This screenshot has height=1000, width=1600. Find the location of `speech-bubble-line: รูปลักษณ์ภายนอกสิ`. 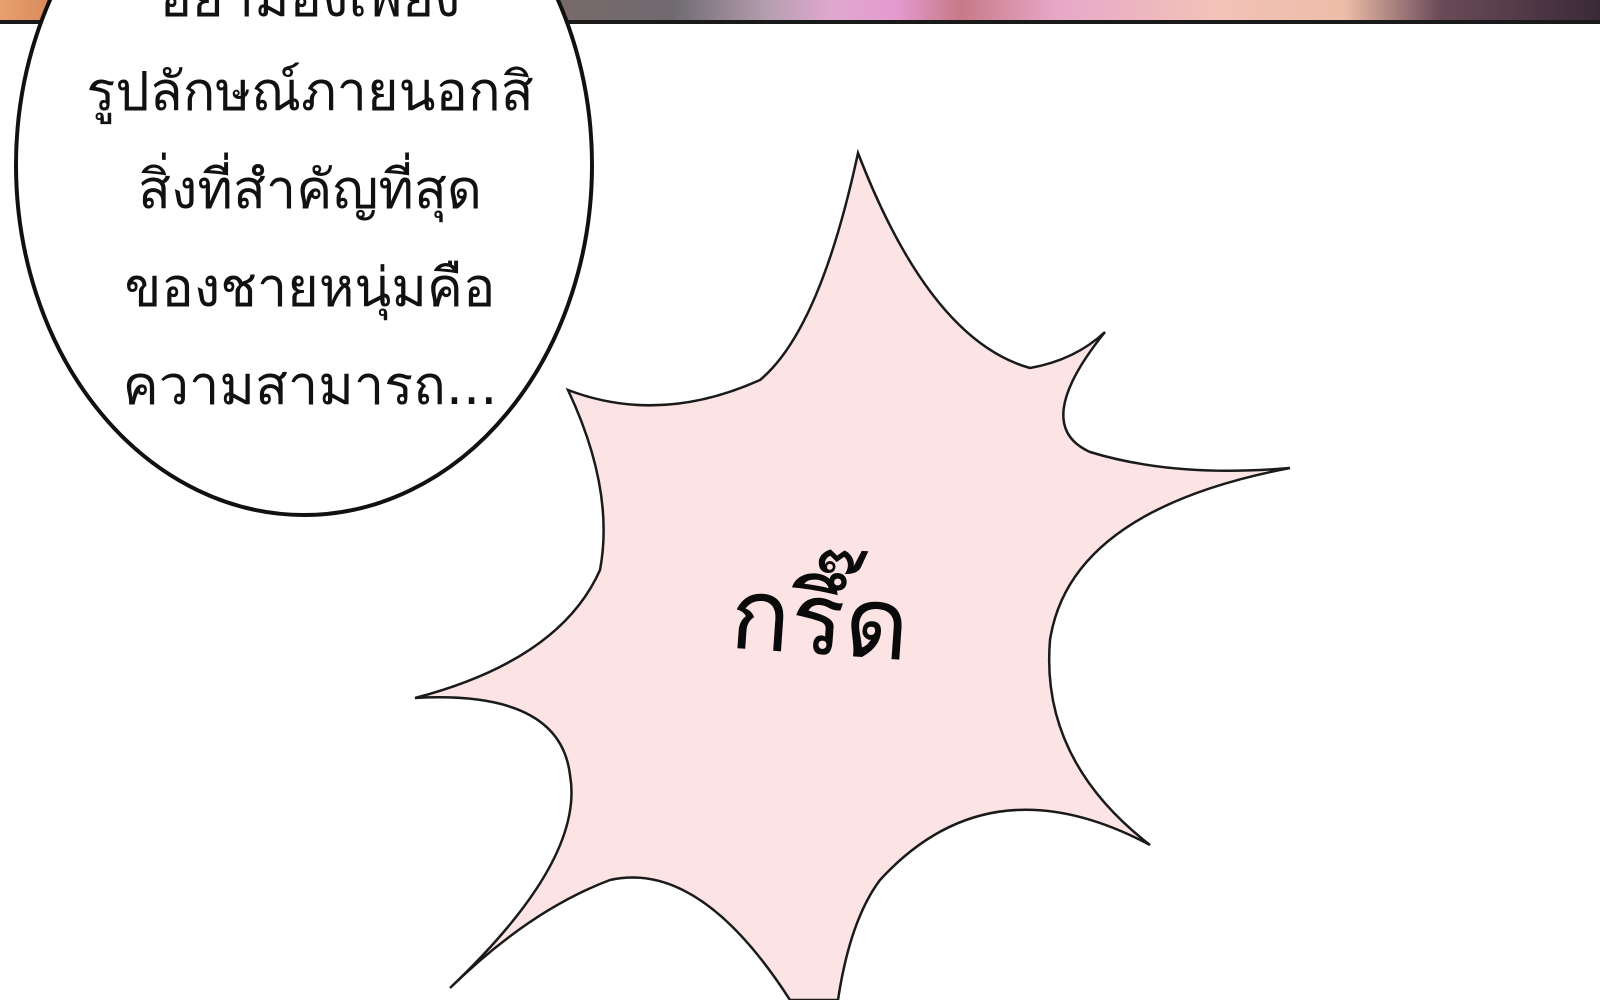

speech-bubble-line: รูปลักษณ์ภายนอกสิ is located at coordinates (310, 91).